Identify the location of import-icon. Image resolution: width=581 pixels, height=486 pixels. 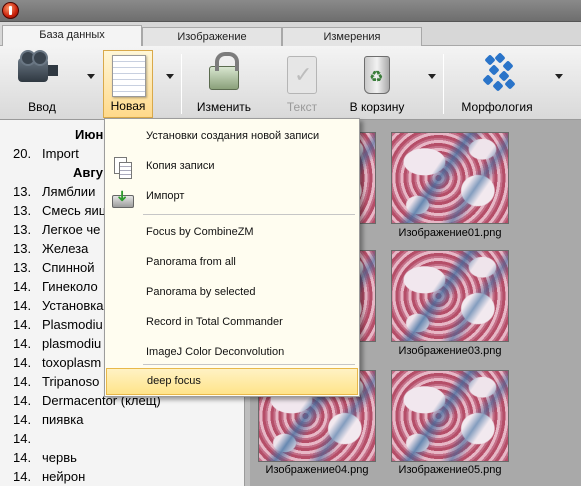
(123, 197).